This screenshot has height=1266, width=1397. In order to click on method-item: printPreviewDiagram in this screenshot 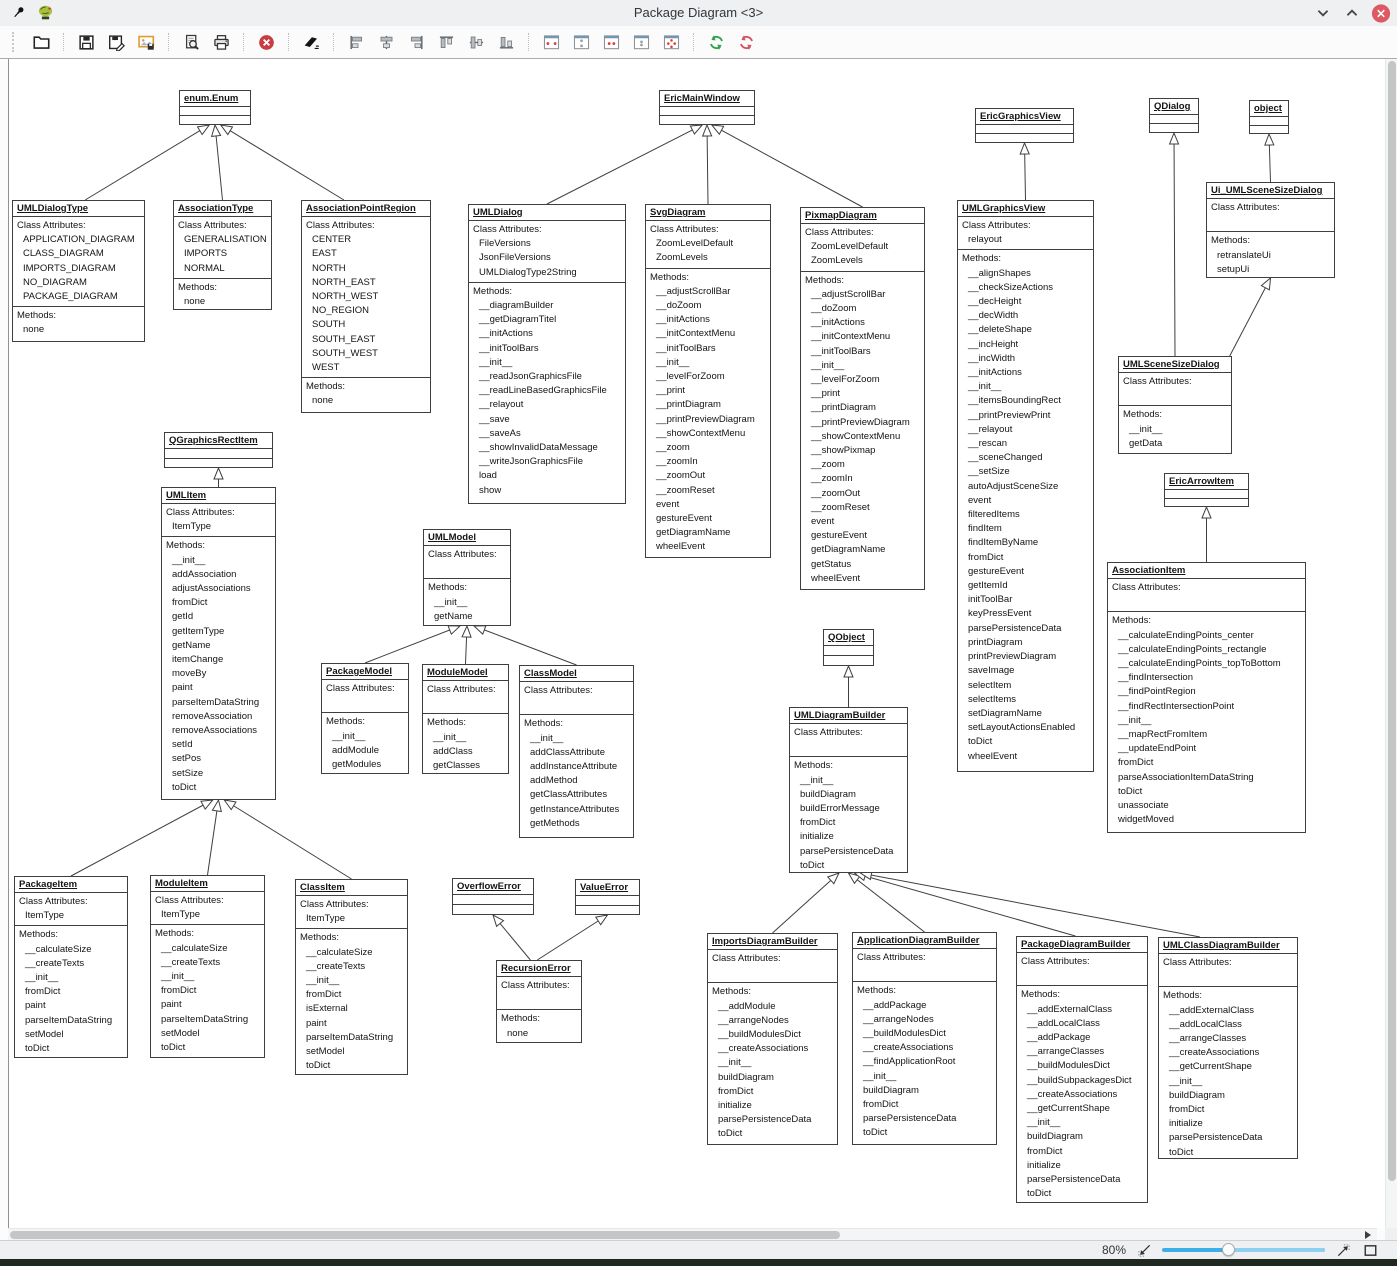, I will do `click(1012, 657)`.